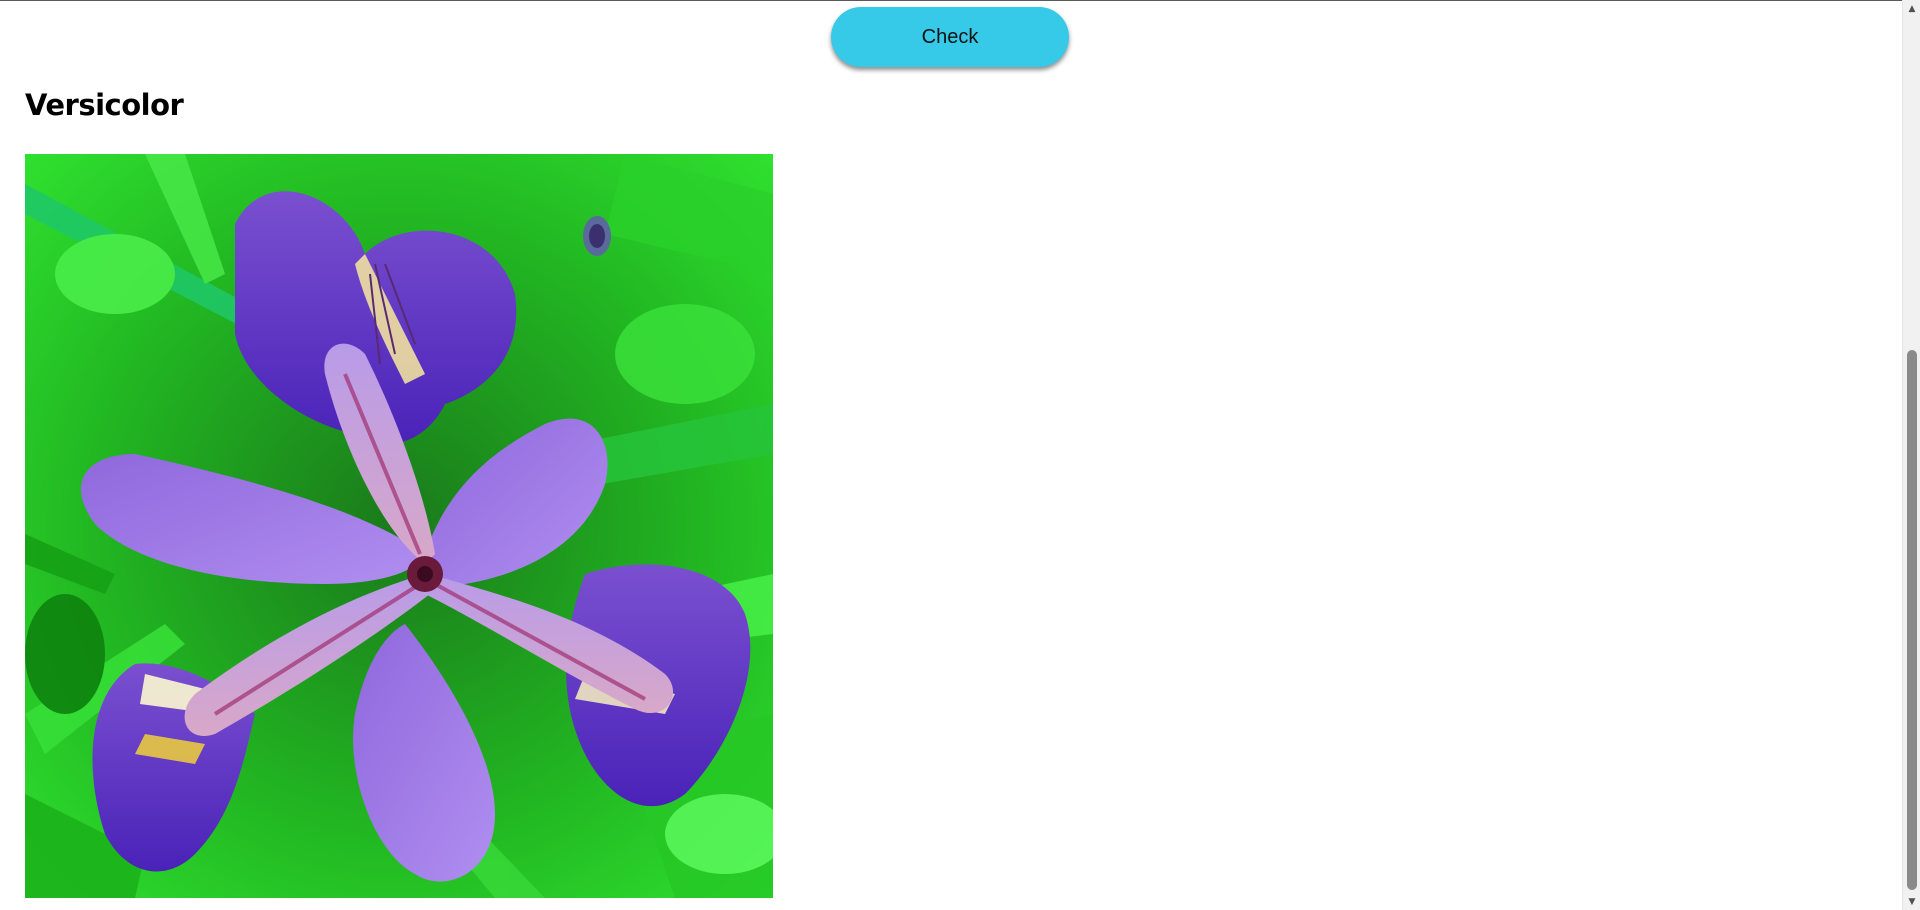  What do you see at coordinates (1911, 8) in the screenshot?
I see `scroll-up-arrow-icon: ▲` at bounding box center [1911, 8].